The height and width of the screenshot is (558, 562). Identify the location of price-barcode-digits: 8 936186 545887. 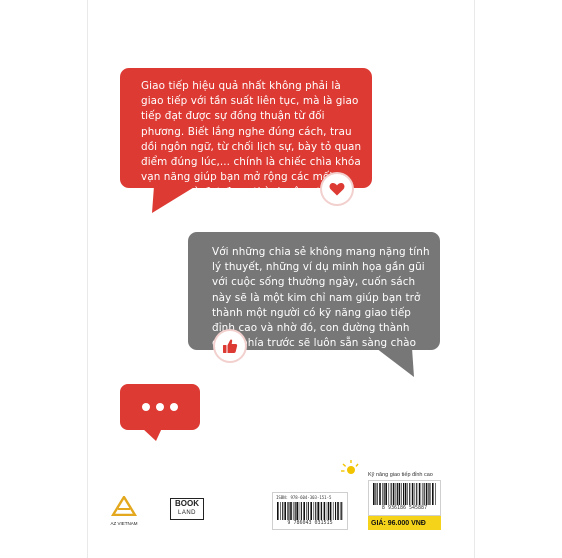
(404, 508).